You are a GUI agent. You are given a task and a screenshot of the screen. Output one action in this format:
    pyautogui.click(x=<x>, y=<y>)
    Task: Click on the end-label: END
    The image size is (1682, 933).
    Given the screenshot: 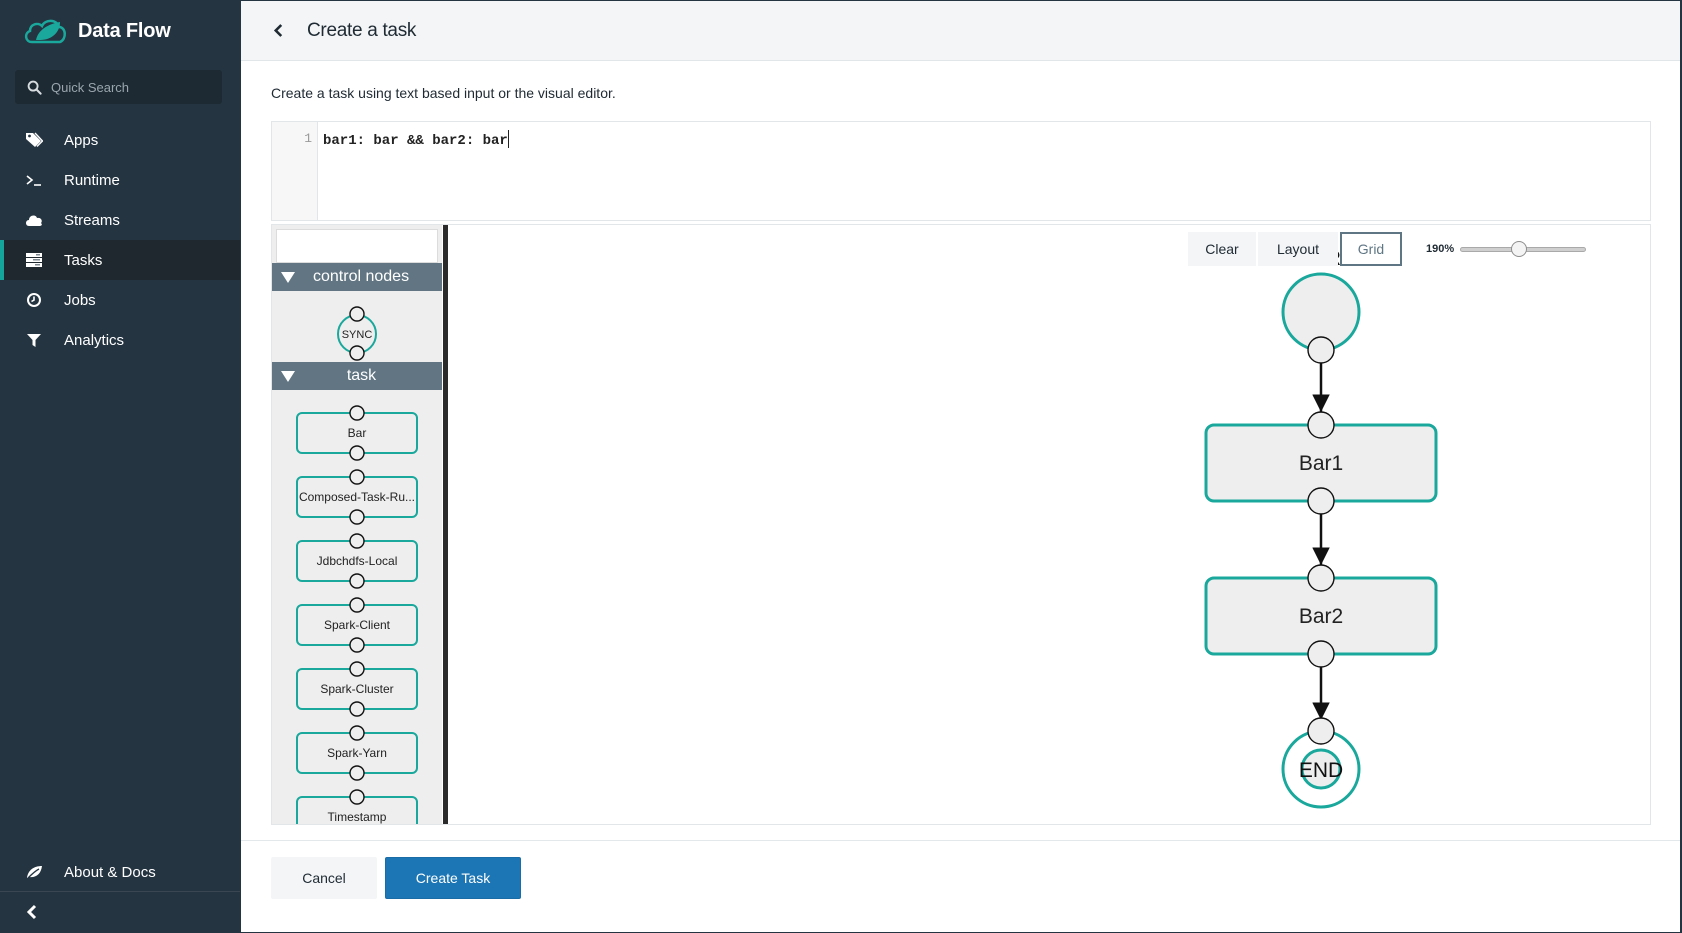 What is the action you would take?
    pyautogui.click(x=1321, y=770)
    